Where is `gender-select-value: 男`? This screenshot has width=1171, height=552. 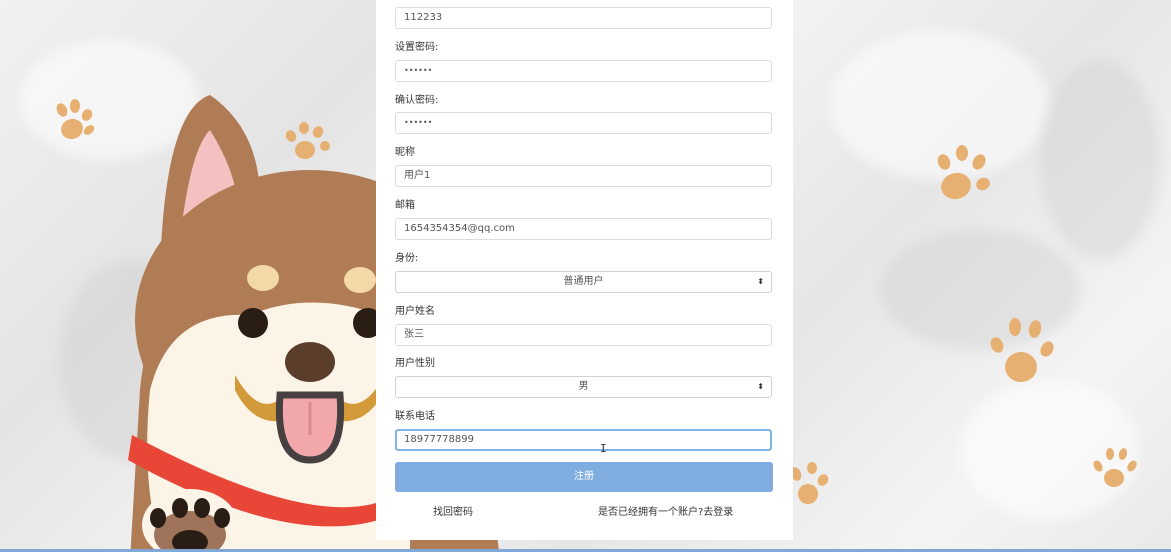
gender-select-value: 男 is located at coordinates (583, 386).